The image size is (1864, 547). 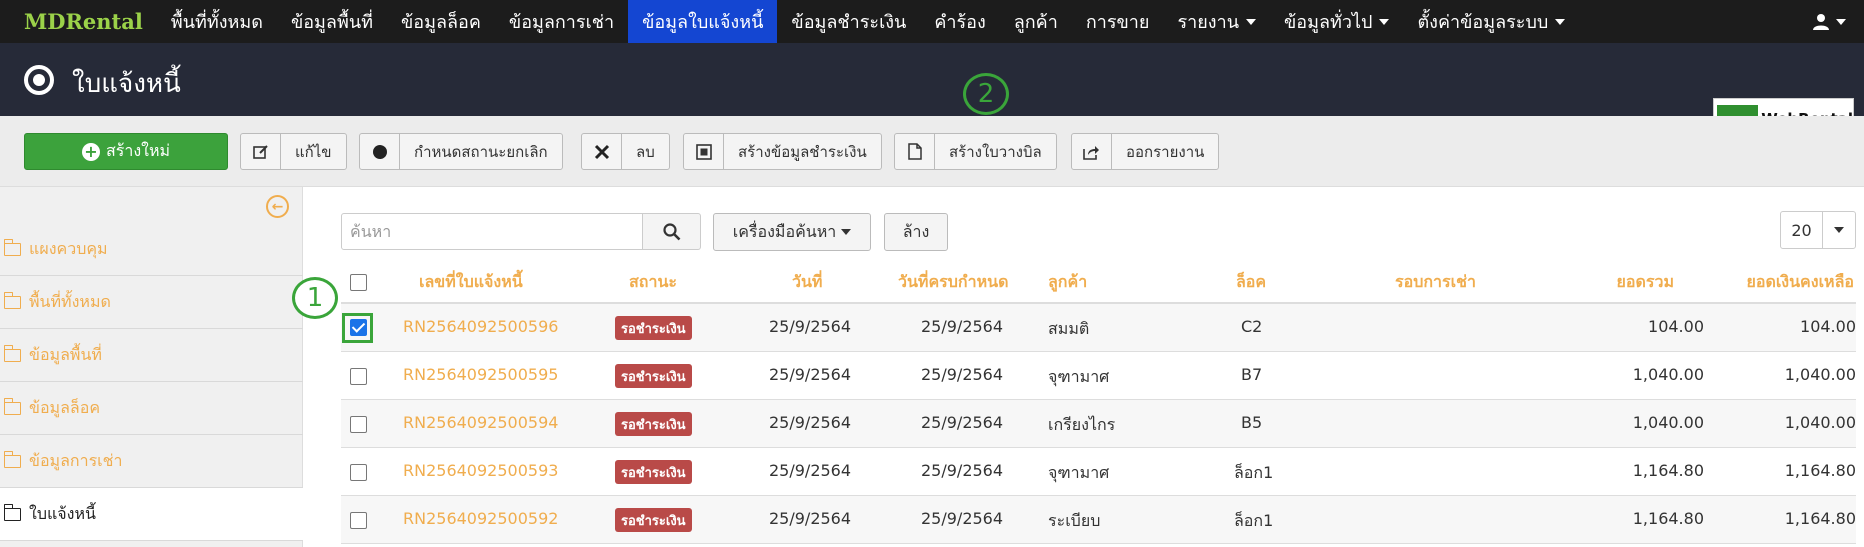 I want to click on nav-item-label: พื้นที่ทั้งหมด, so click(x=216, y=22).